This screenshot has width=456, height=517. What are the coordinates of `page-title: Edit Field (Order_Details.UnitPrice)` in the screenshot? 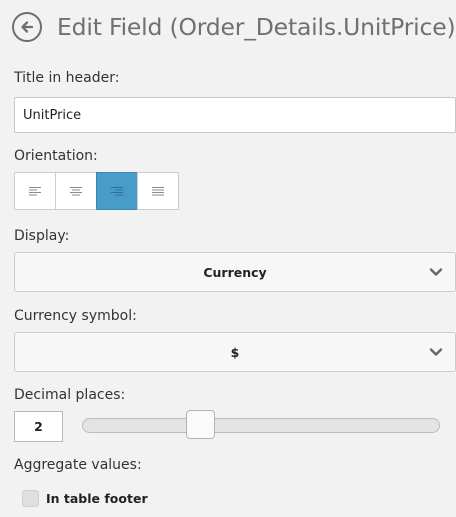 It's located at (256, 27).